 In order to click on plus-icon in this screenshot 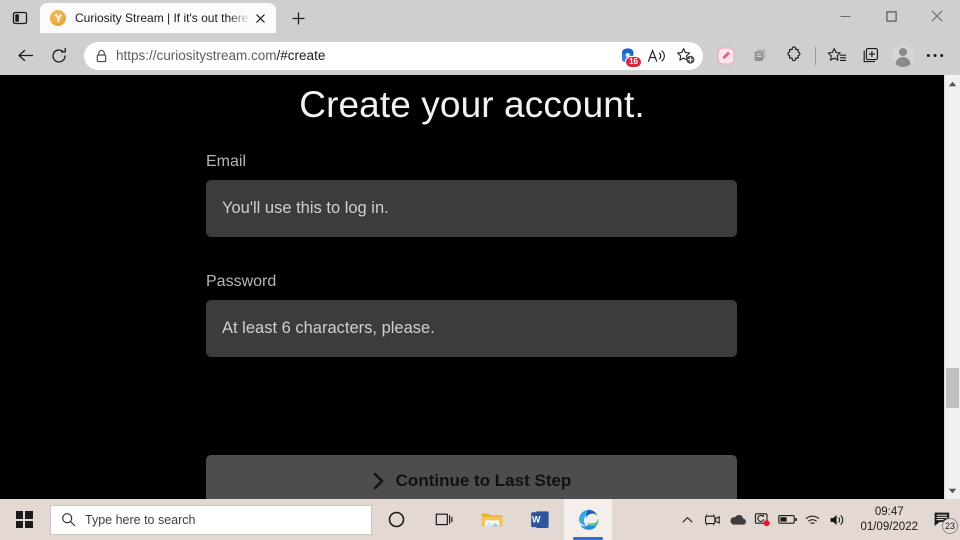, I will do `click(298, 18)`.